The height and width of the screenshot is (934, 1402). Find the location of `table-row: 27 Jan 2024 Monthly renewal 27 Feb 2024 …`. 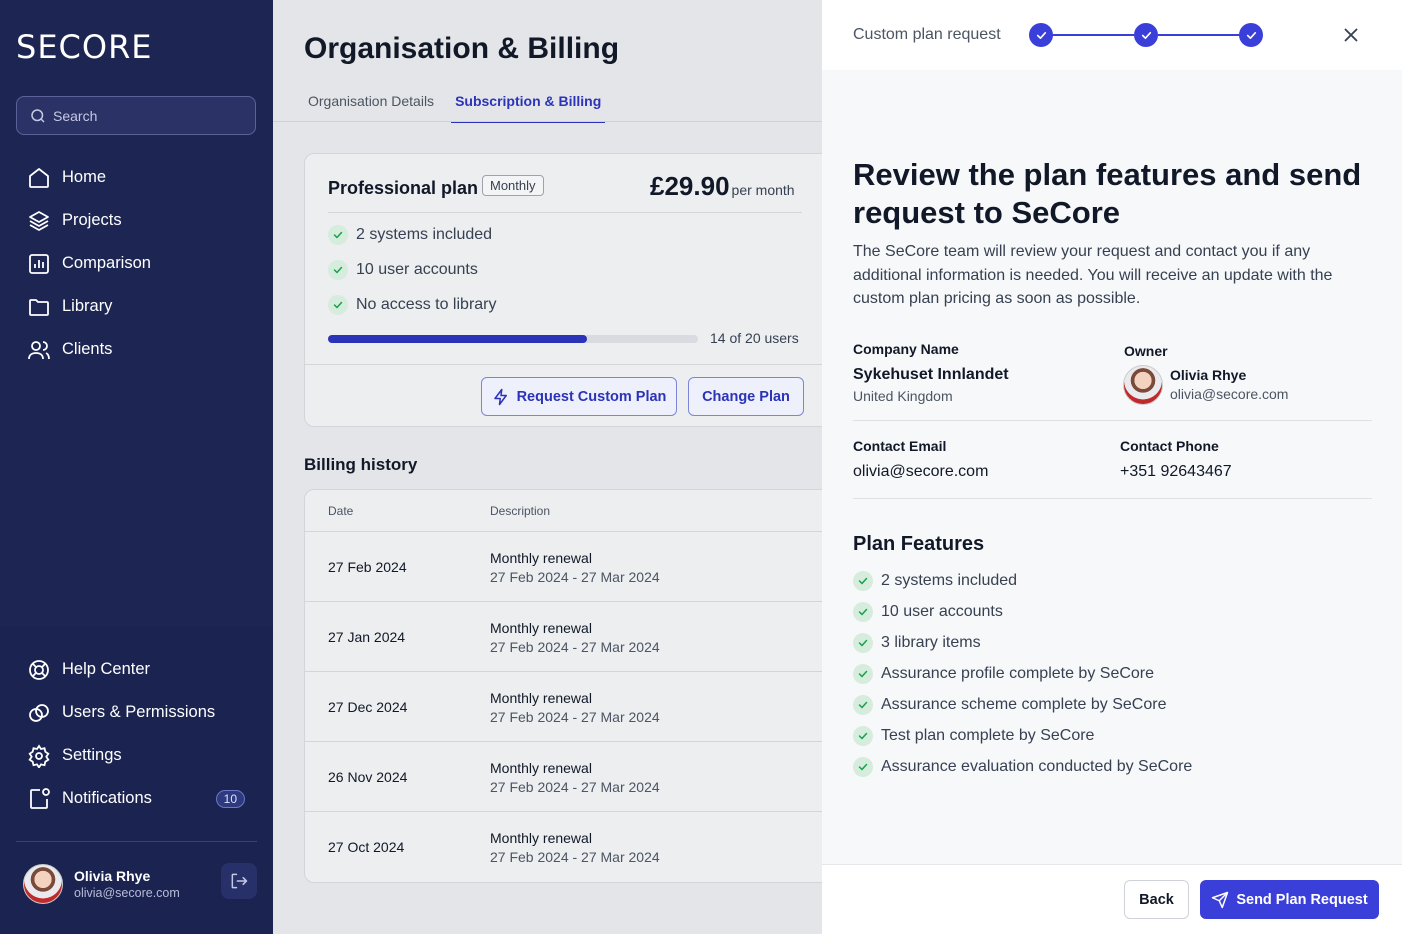

table-row: 27 Jan 2024 Monthly renewal 27 Feb 2024 … is located at coordinates (563, 637).